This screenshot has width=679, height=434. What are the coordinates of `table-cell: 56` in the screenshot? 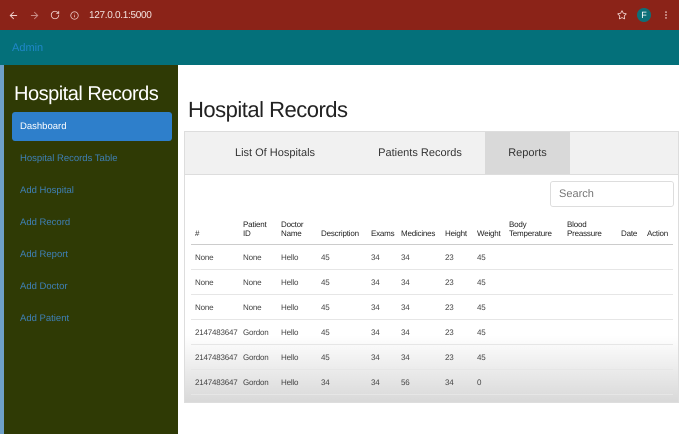 It's located at (419, 382).